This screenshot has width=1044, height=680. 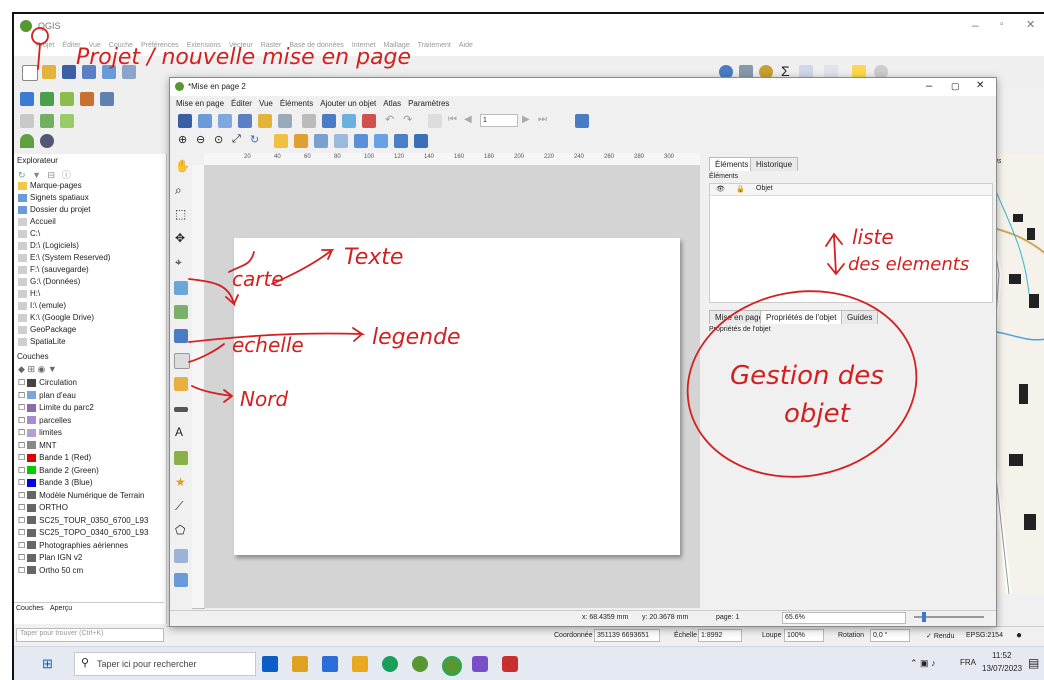 What do you see at coordinates (200, 103) in the screenshot?
I see `layout-menu-item: Mise en page` at bounding box center [200, 103].